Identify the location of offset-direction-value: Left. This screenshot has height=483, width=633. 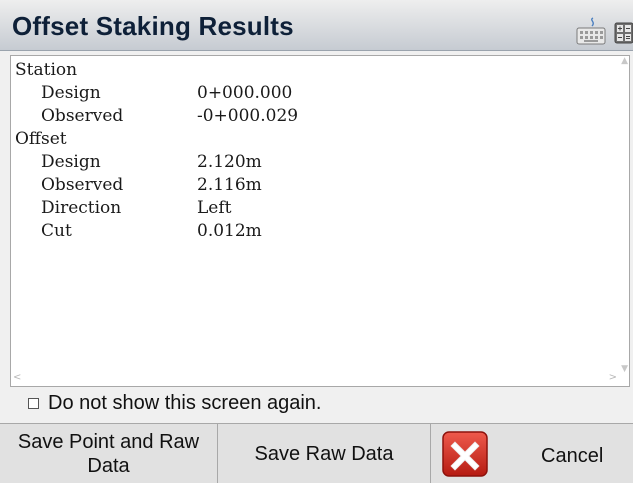
(214, 208).